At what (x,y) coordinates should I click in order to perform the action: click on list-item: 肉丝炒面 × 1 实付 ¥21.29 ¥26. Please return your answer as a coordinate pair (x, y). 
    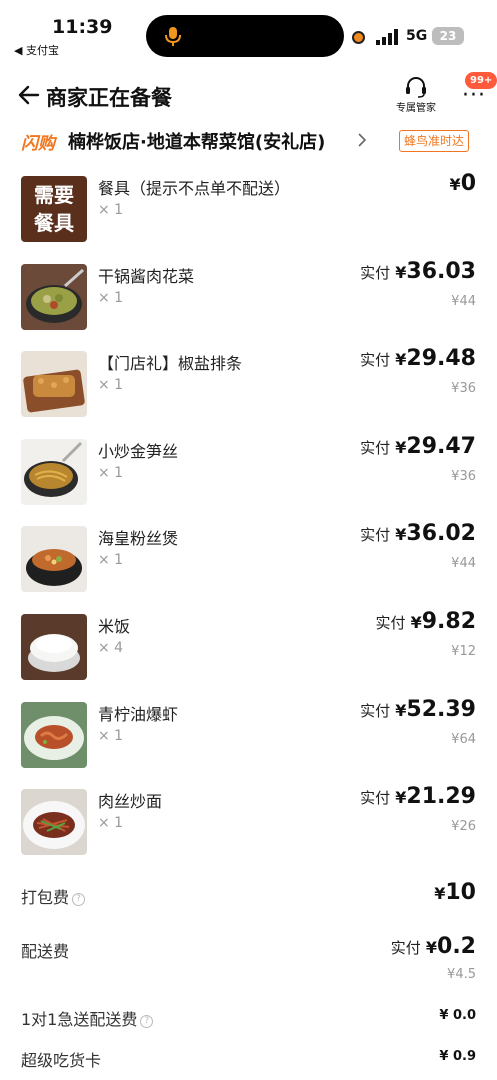
    Looking at the image, I should click on (248, 830).